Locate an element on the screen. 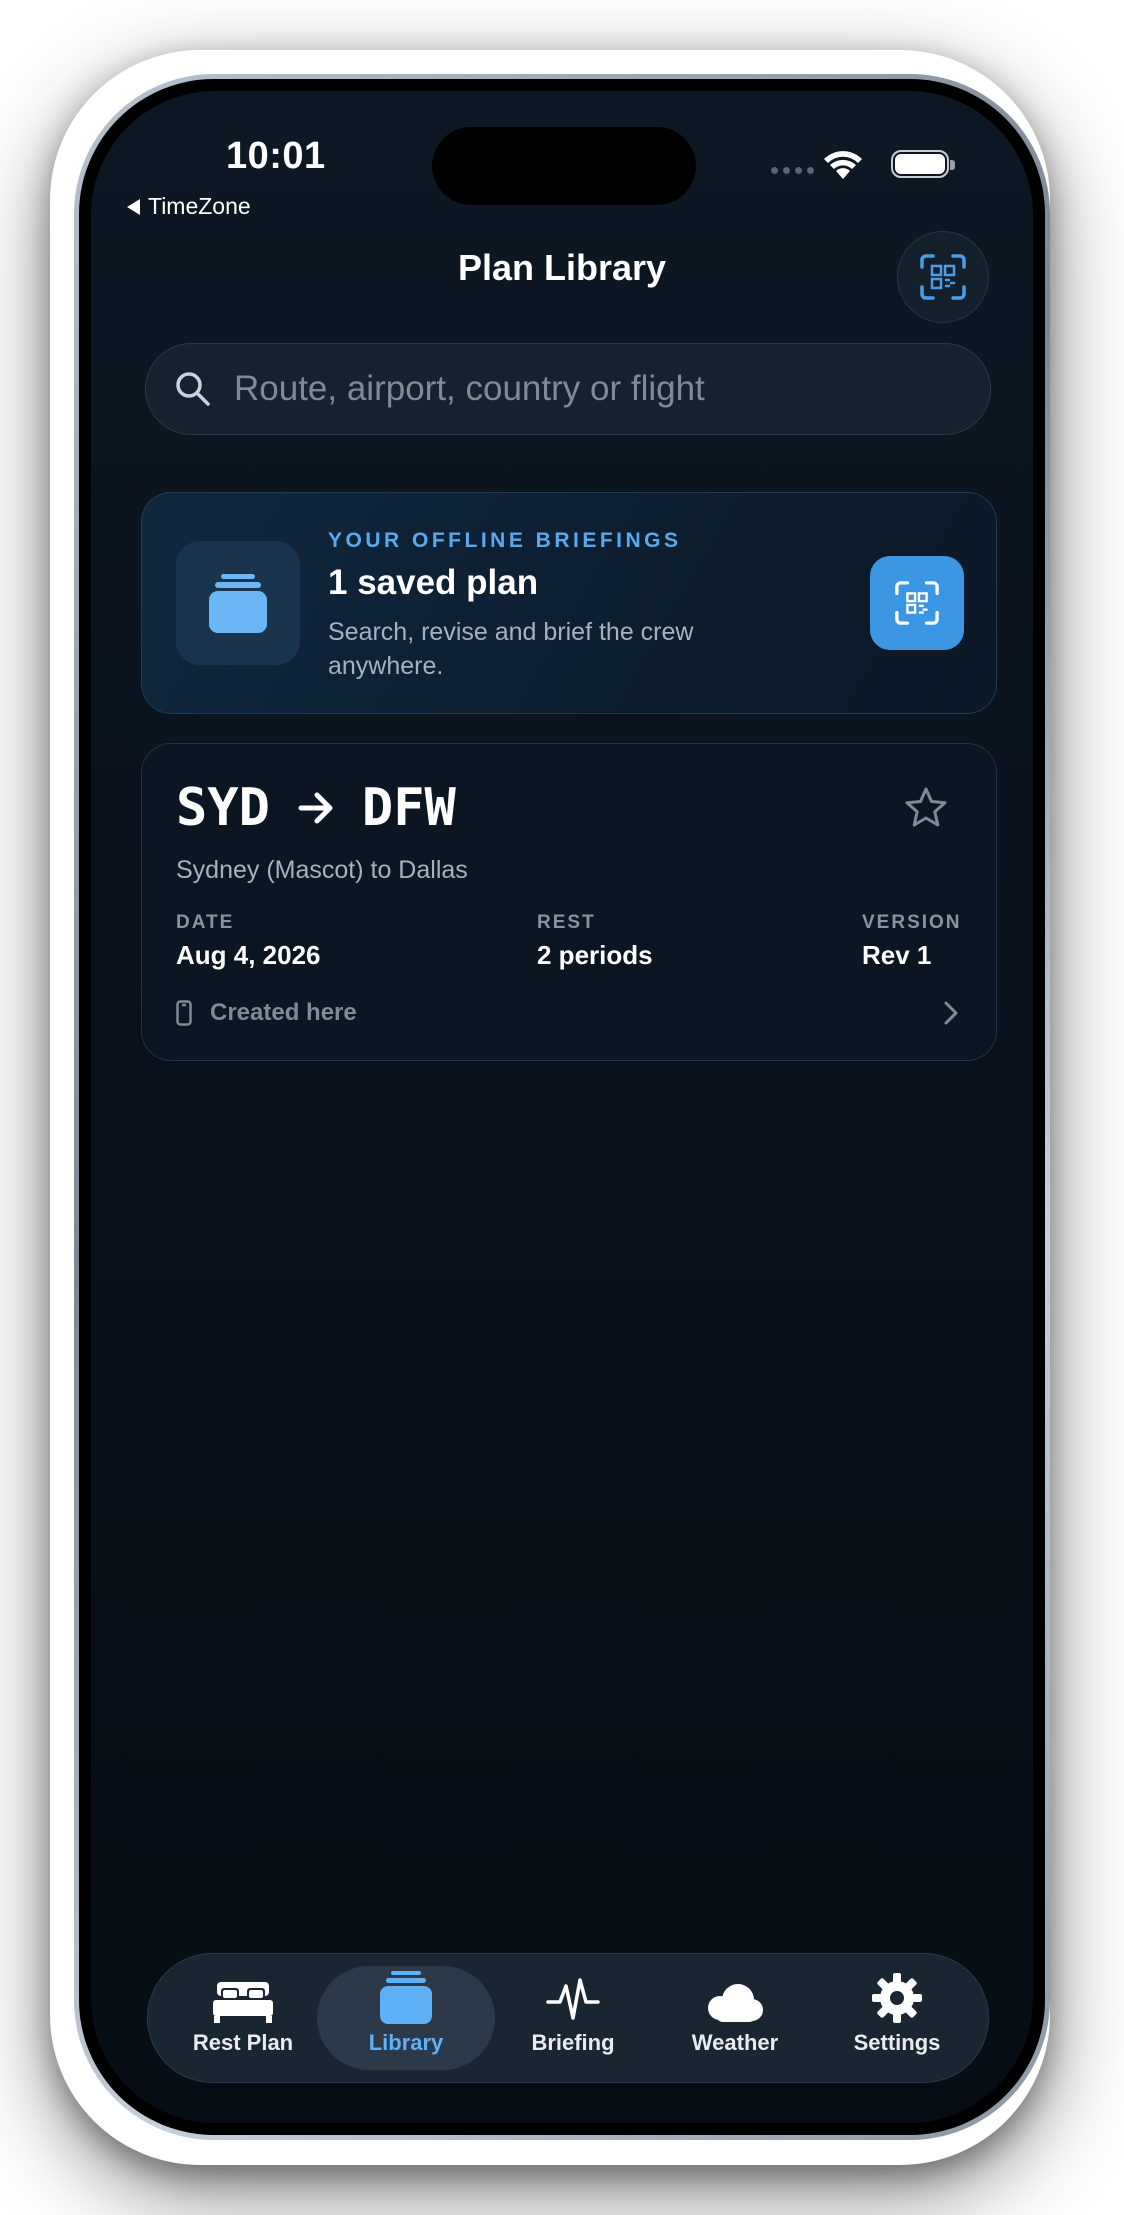  scan-qr-button is located at coordinates (943, 277).